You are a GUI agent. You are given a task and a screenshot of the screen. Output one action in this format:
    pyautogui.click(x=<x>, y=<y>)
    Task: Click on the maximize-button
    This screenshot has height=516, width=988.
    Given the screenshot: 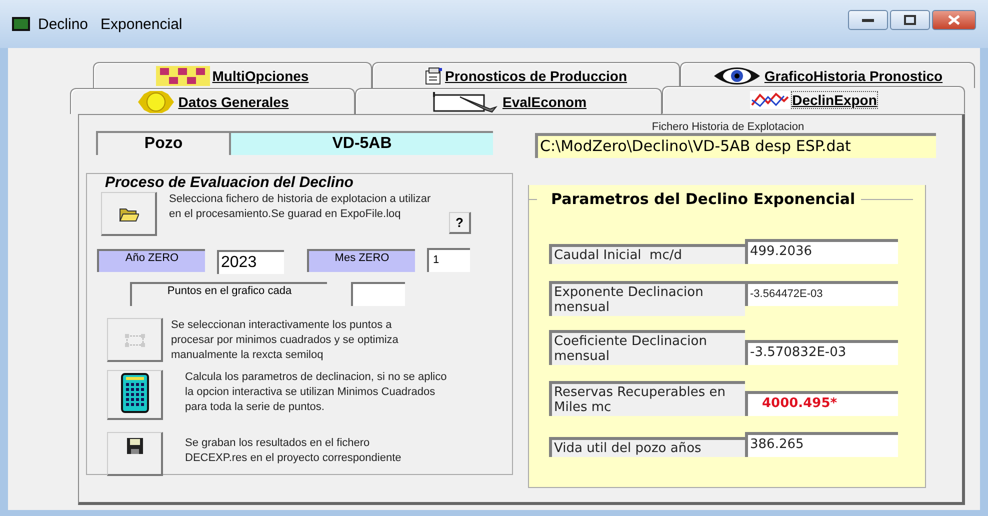 What is the action you would take?
    pyautogui.click(x=910, y=20)
    